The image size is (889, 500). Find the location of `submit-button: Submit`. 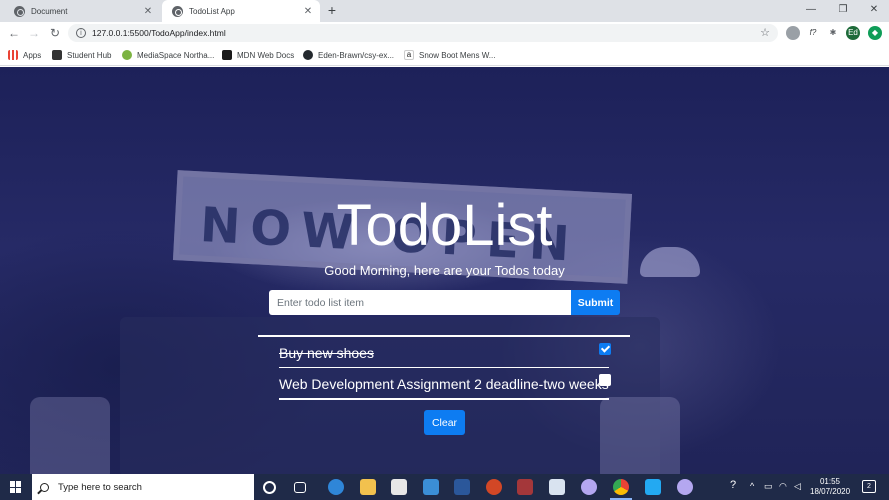

submit-button: Submit is located at coordinates (595, 302).